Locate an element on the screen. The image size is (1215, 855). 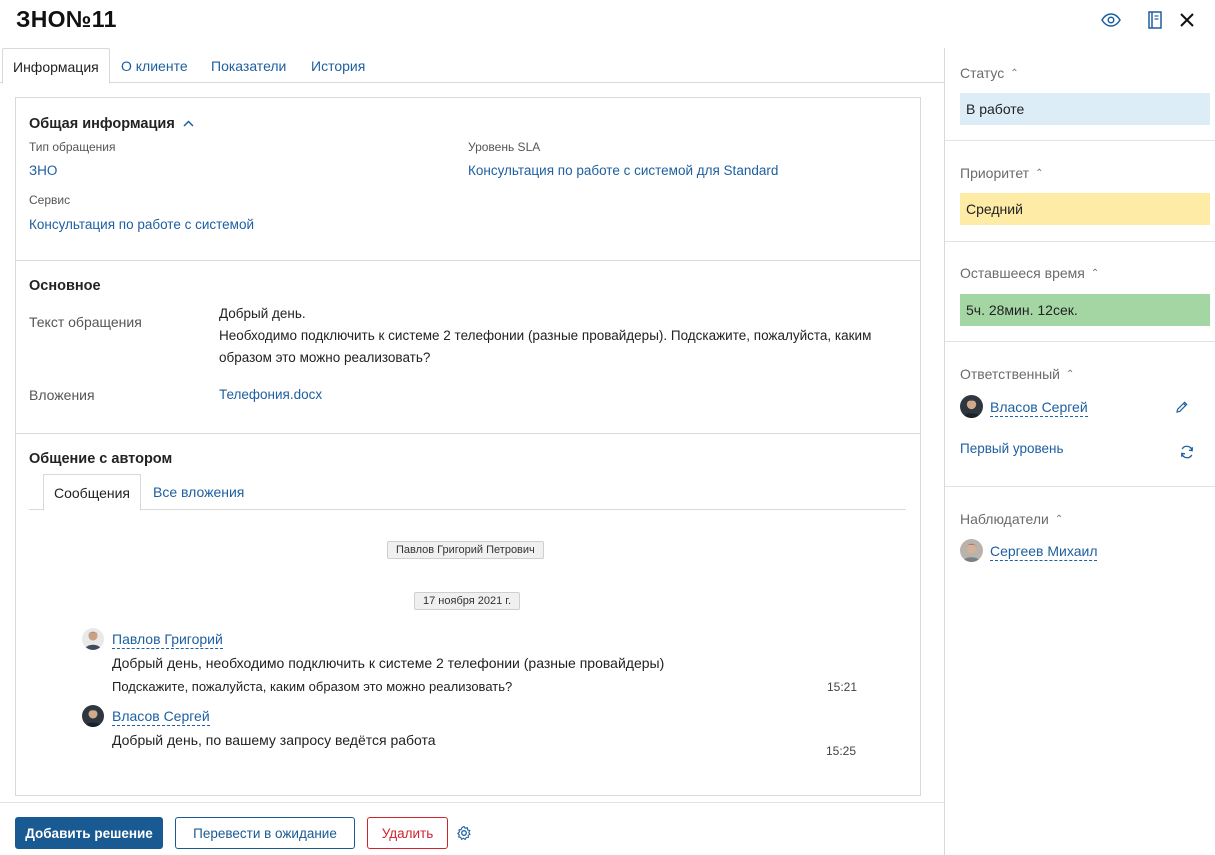
participant-chip: Павлов Григорий Петрович is located at coordinates (465, 550).